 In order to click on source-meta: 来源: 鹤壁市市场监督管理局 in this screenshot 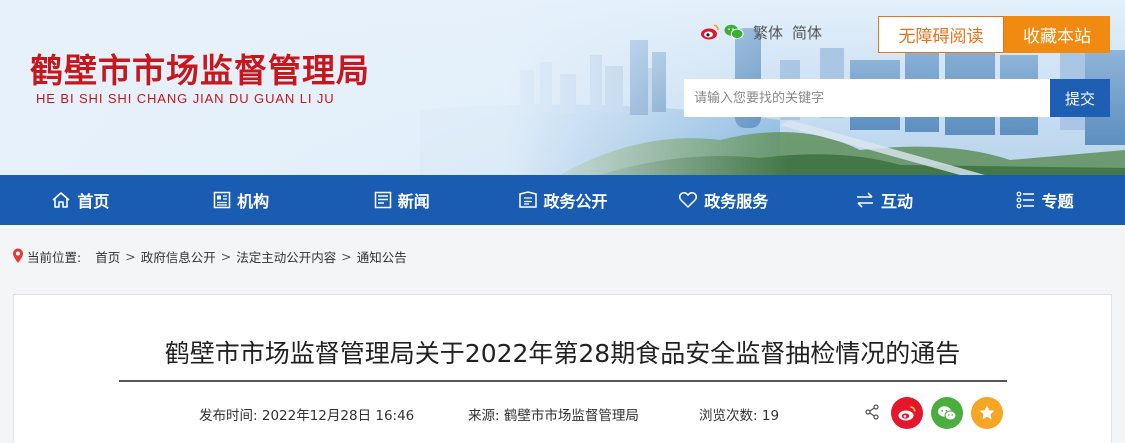, I will do `click(553, 414)`.